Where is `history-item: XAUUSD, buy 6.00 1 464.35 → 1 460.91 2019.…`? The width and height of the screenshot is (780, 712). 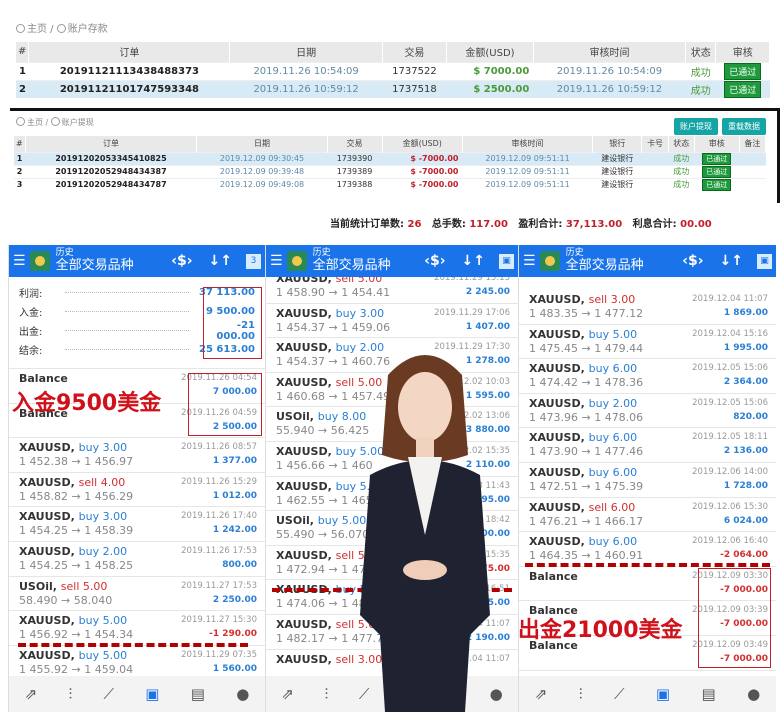
history-item: XAUUSD, buy 6.00 1 464.35 → 1 460.91 2019.… is located at coordinates (647, 549).